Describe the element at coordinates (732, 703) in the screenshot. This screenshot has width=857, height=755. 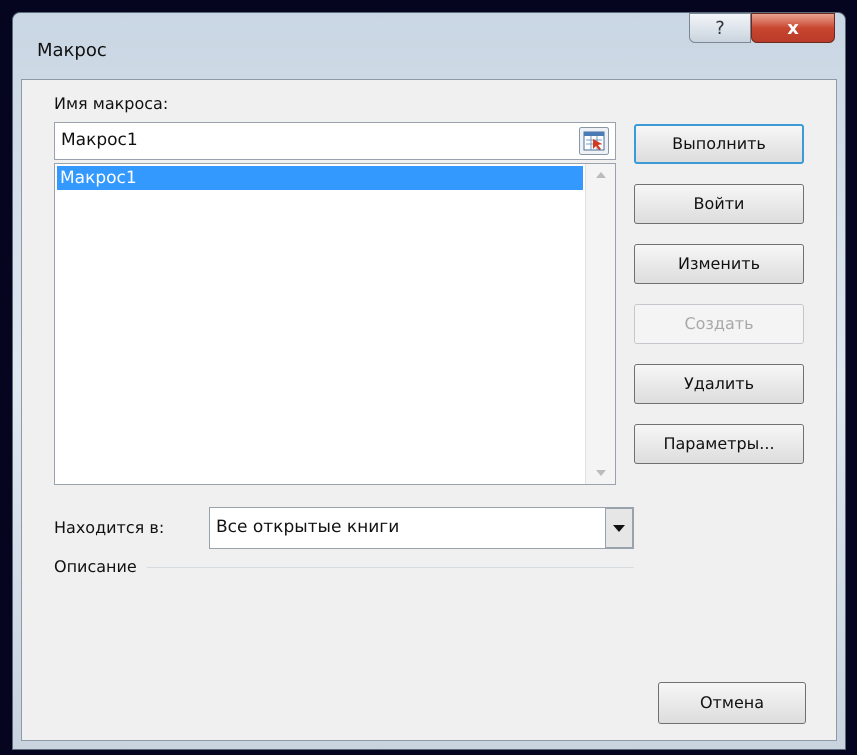
I see `cancel-button: Отмена` at that location.